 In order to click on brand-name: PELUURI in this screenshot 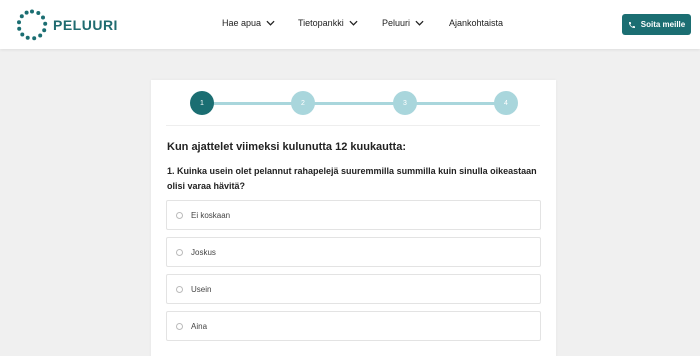, I will do `click(85, 25)`.